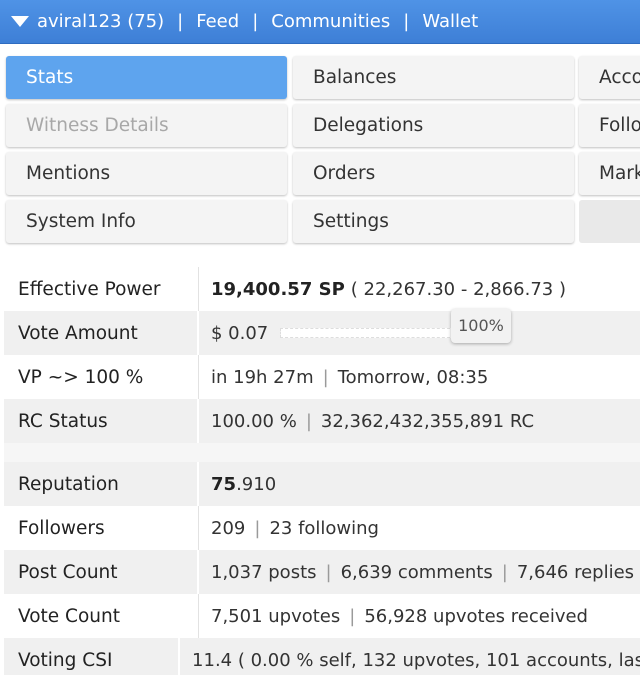 The height and width of the screenshot is (675, 640). Describe the element at coordinates (254, 421) in the screenshot. I see `rc-percent: 100.00 %` at that location.